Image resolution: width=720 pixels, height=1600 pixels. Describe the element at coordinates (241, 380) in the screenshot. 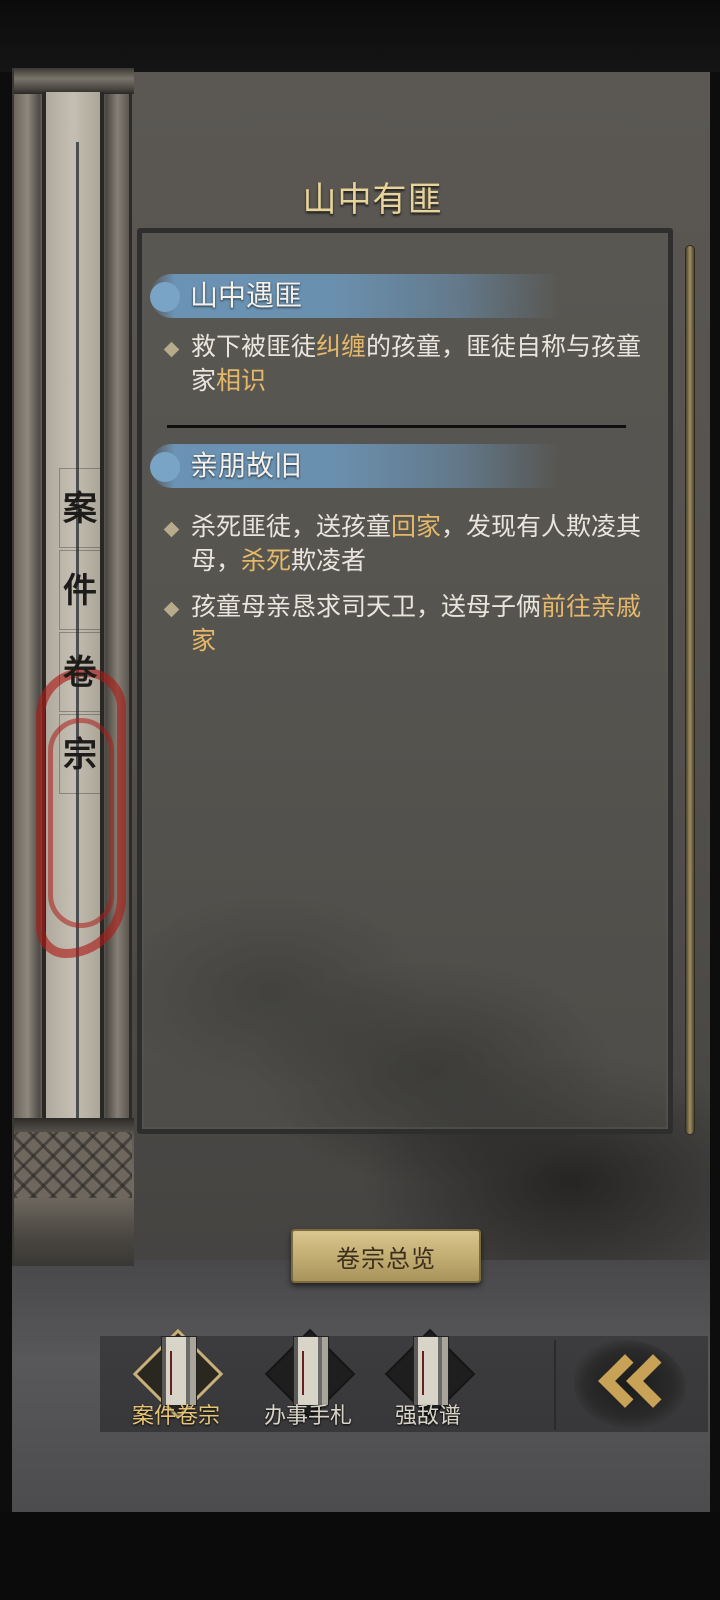

I see `highlight-keyword: 相识` at that location.